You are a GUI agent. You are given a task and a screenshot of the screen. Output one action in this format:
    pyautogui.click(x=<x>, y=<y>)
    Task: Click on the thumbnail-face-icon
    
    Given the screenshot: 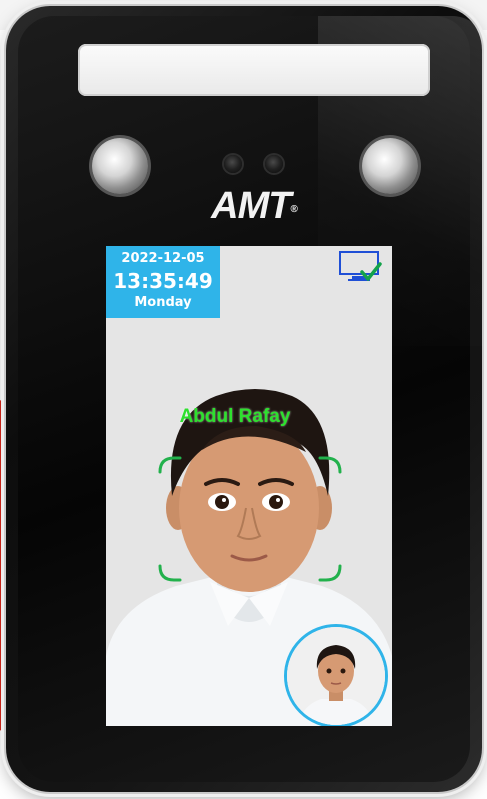 What is the action you would take?
    pyautogui.click(x=336, y=676)
    